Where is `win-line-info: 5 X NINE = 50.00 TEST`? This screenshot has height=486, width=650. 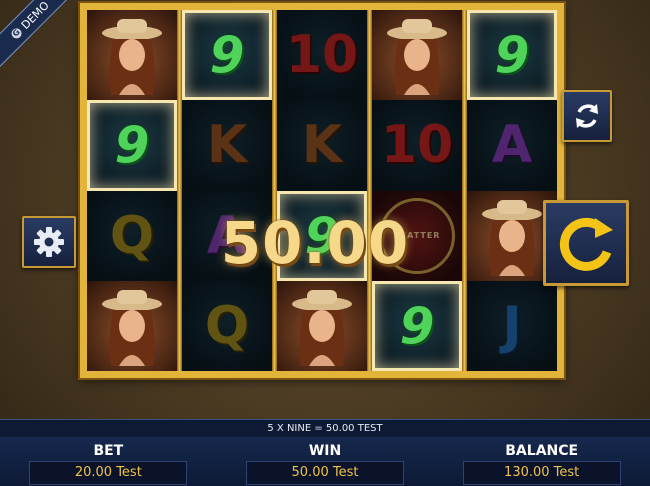 win-line-info: 5 X NINE = 50.00 TEST is located at coordinates (325, 428).